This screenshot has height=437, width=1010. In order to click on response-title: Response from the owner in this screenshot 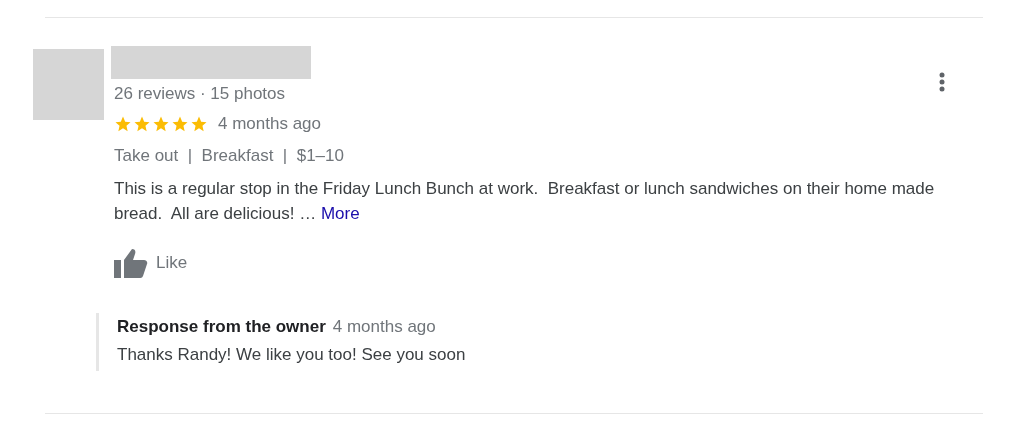, I will do `click(221, 327)`.